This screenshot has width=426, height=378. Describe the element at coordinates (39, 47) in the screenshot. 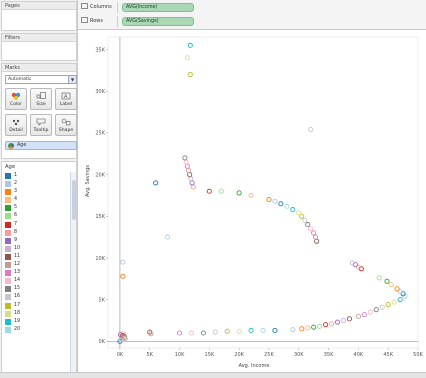

I see `filters-card: Filters` at that location.